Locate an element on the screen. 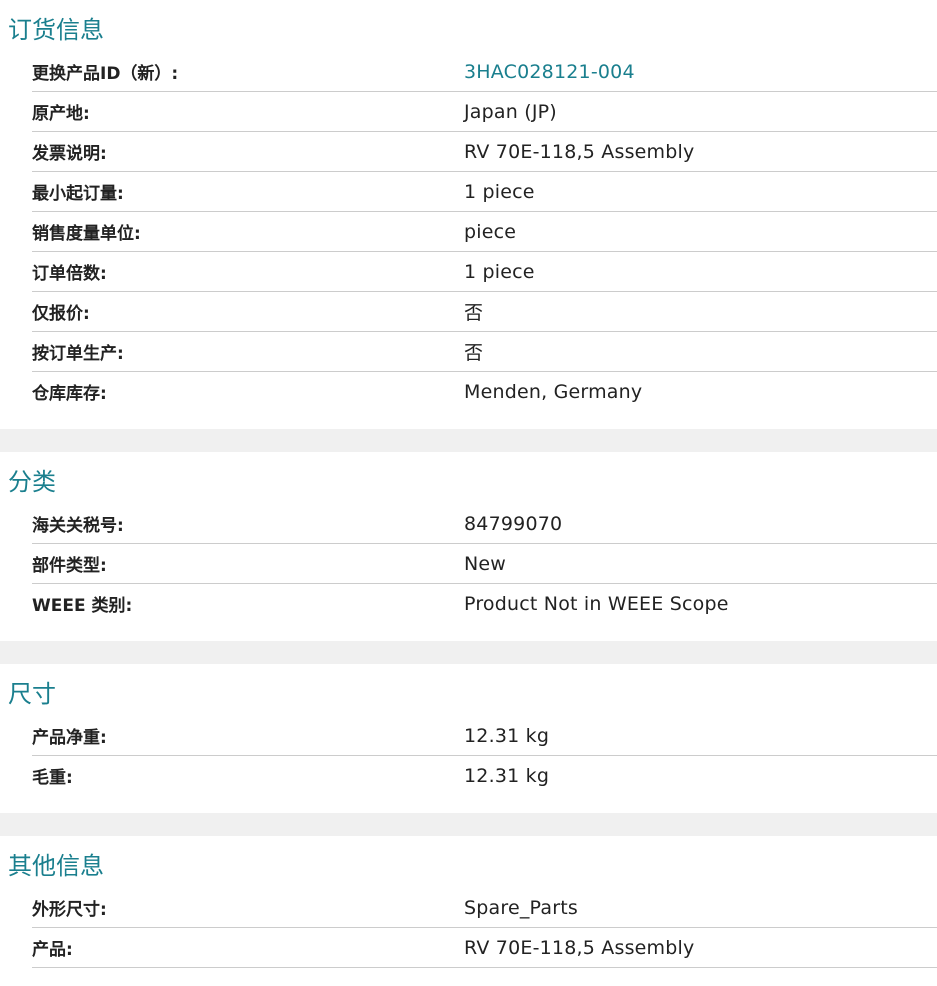 The height and width of the screenshot is (986, 937). table-row: 部件类型: New is located at coordinates (484, 564).